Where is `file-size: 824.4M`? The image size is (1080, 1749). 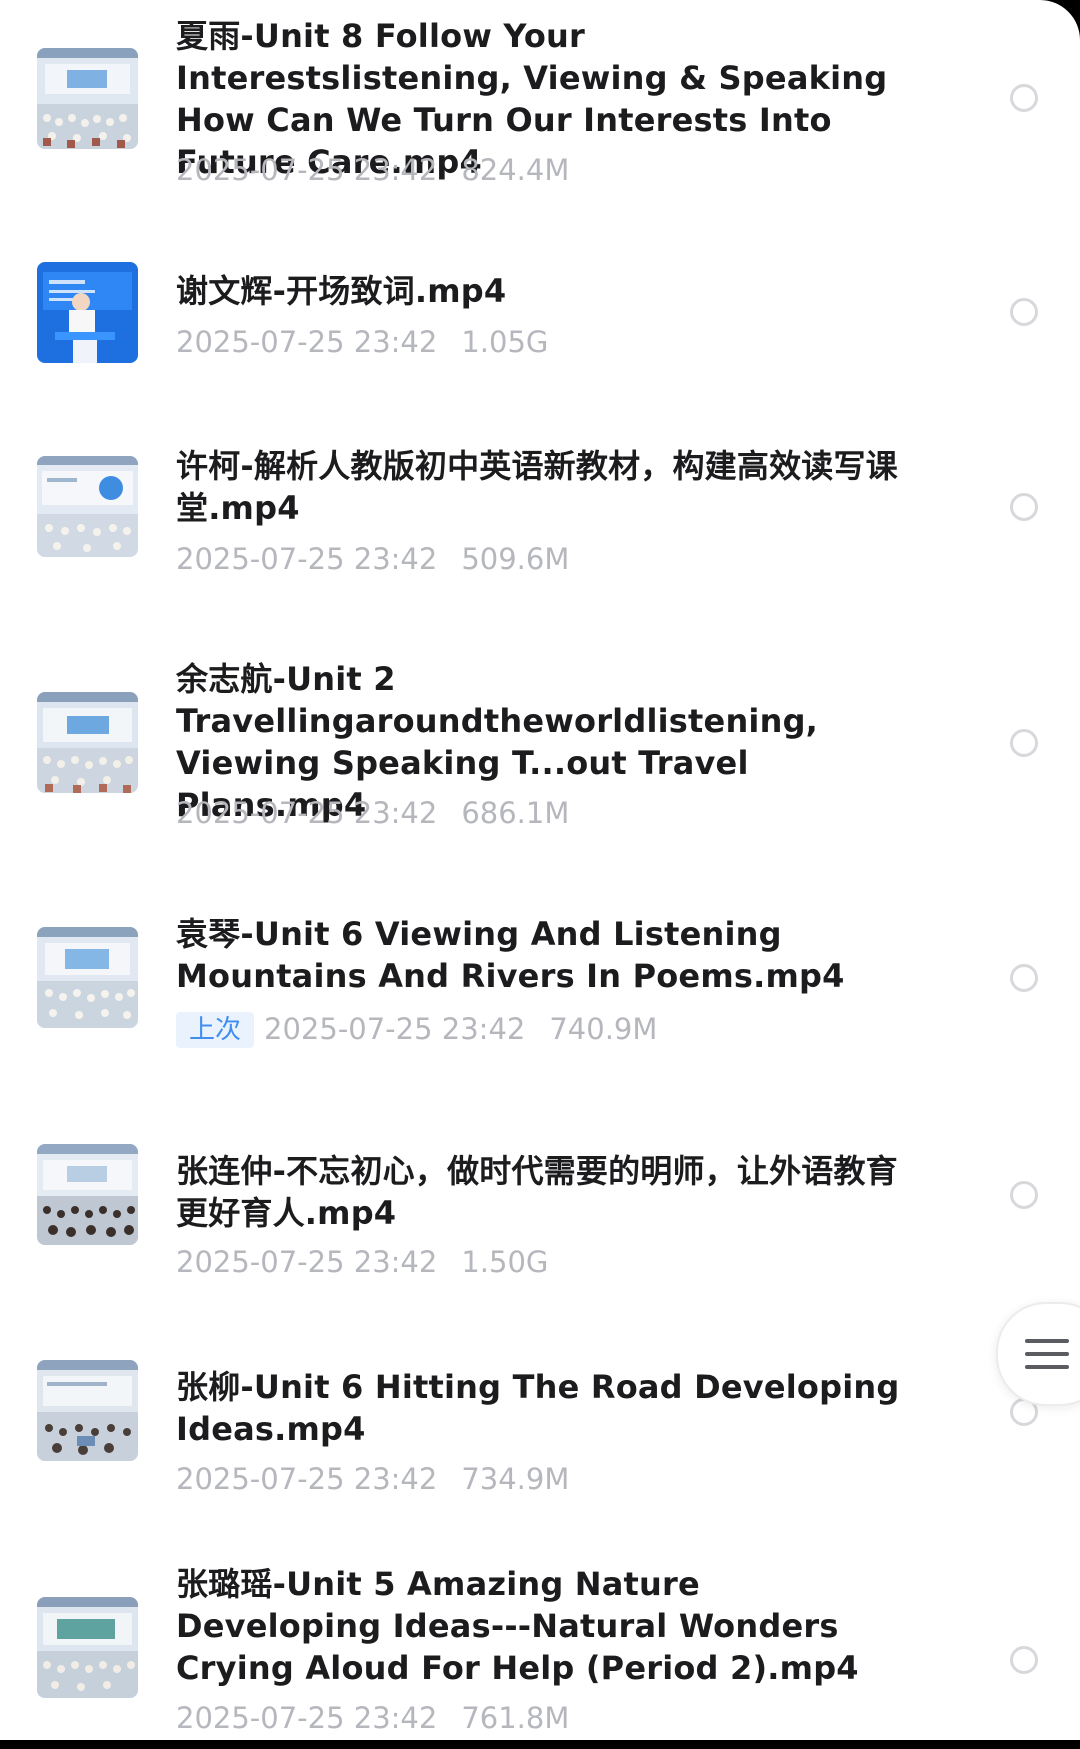 file-size: 824.4M is located at coordinates (515, 170).